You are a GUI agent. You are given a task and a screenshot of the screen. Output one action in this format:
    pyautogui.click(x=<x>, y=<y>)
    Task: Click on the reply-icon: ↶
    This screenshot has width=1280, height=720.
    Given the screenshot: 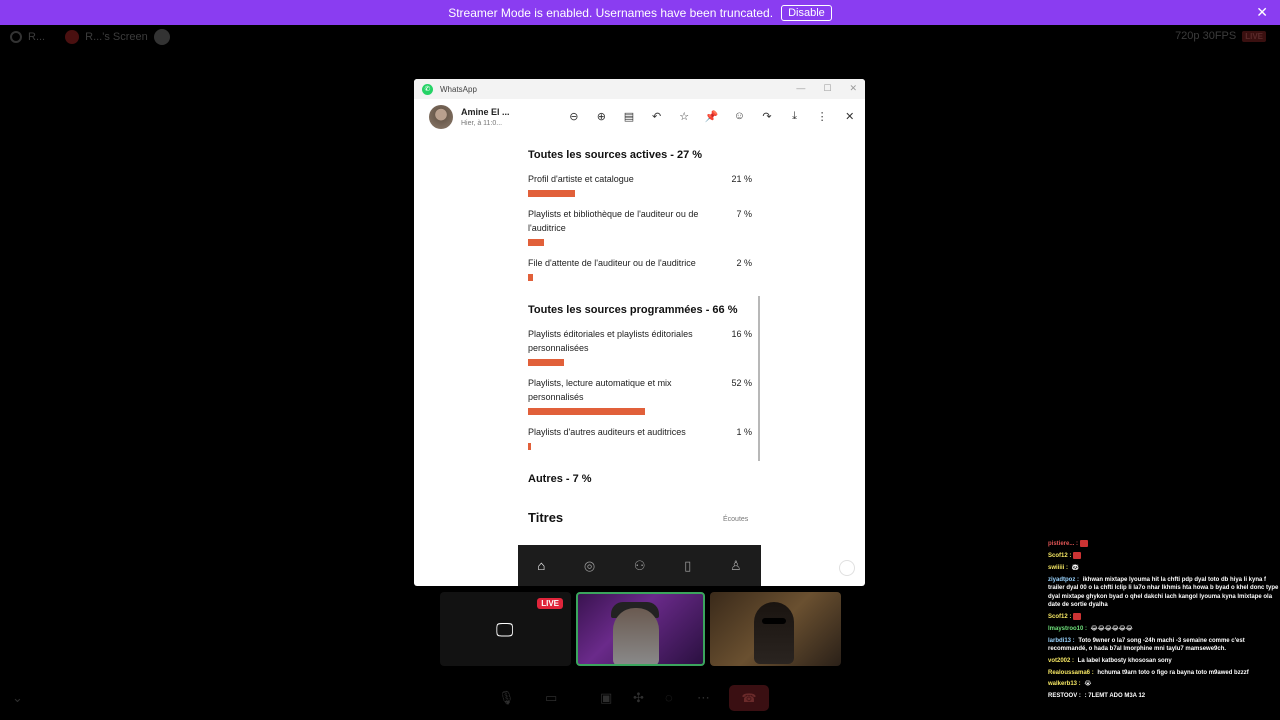 What is the action you would take?
    pyautogui.click(x=657, y=116)
    